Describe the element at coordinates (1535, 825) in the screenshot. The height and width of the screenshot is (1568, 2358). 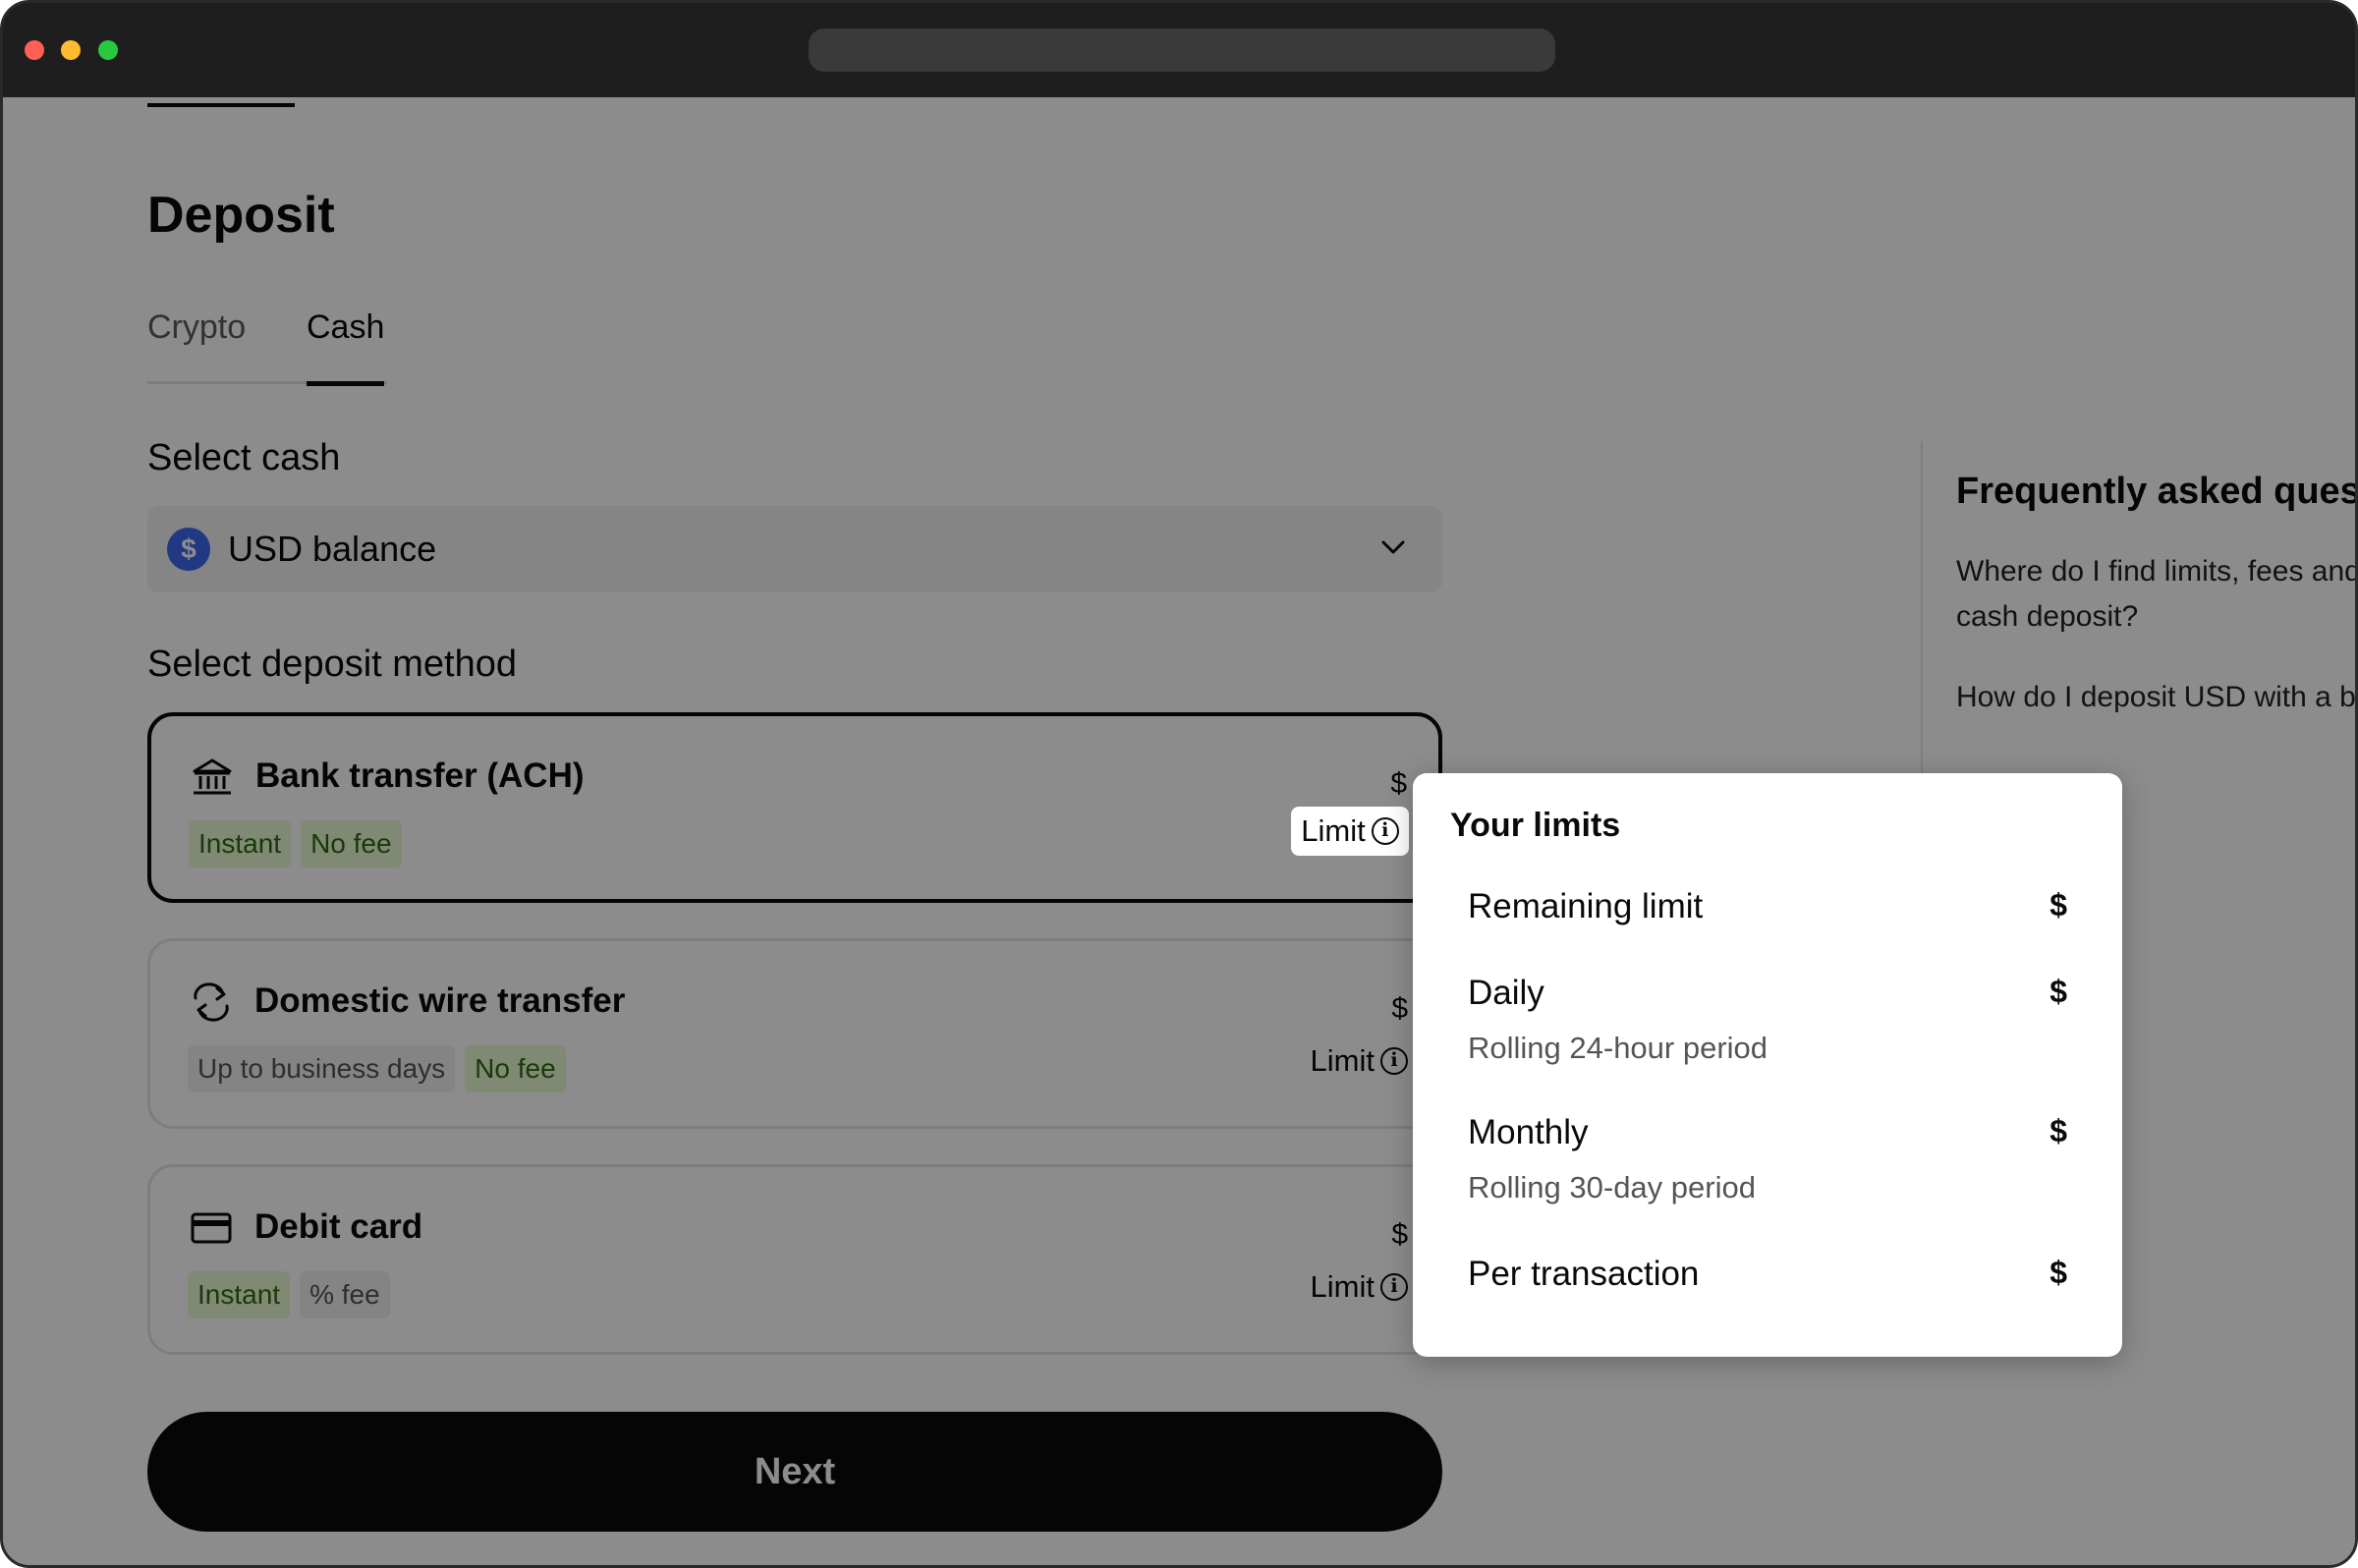
I see `popover-title: Your limits` at that location.